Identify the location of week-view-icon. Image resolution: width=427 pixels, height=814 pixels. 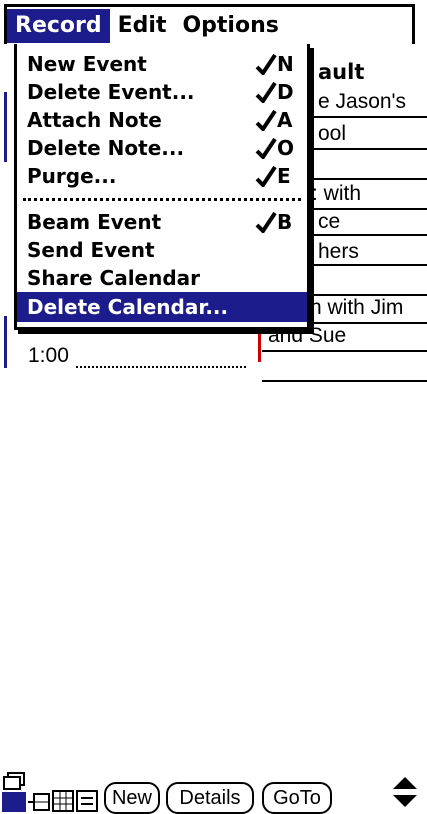
(39, 802).